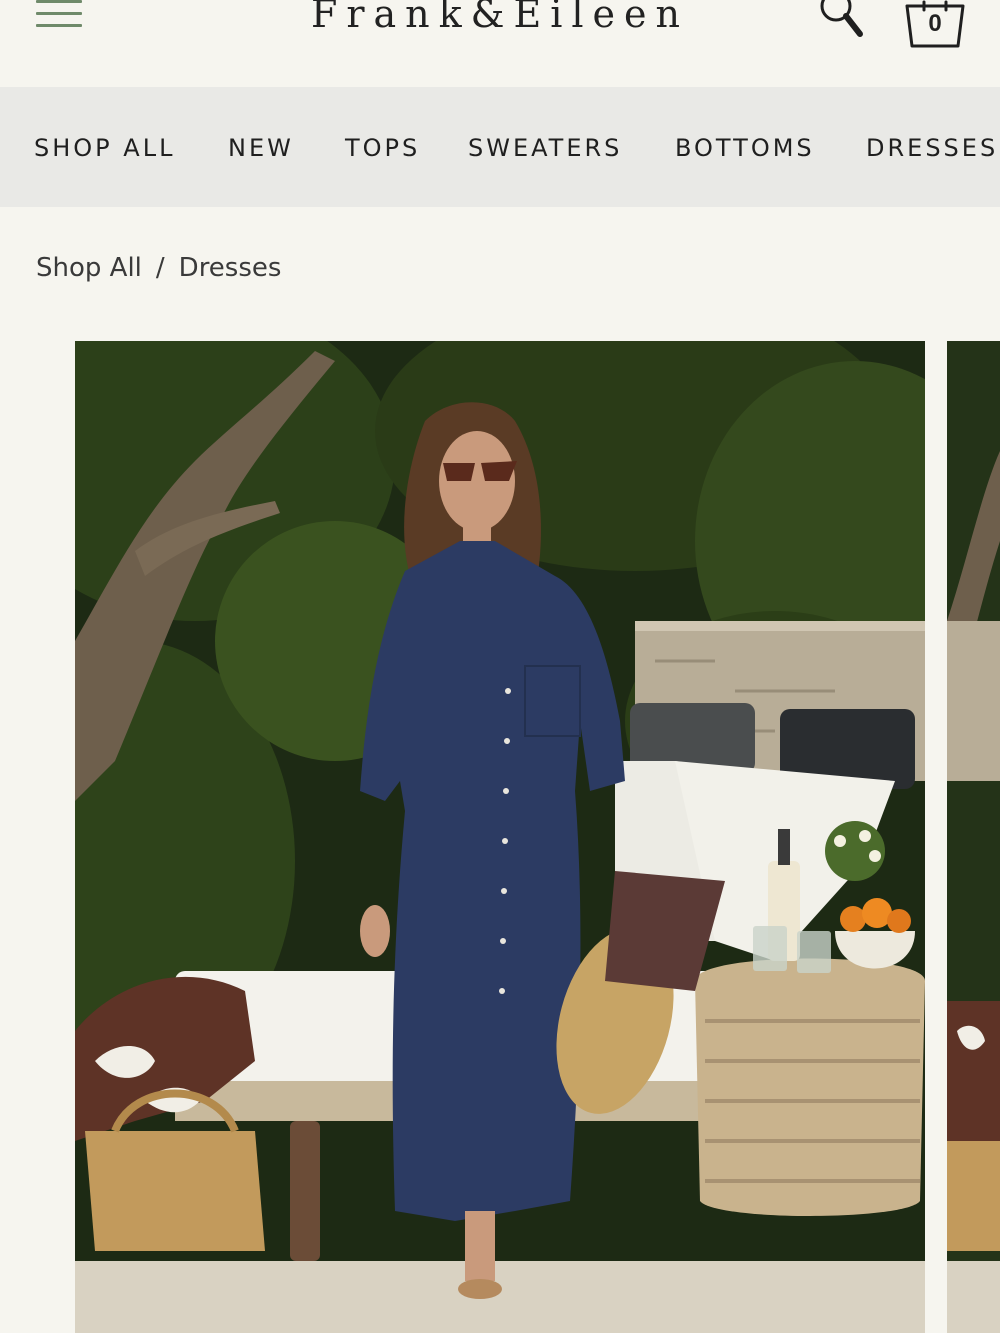 The image size is (1000, 1333). Describe the element at coordinates (500, 18) in the screenshot. I see `brand-logo: Frank&Eileen` at that location.